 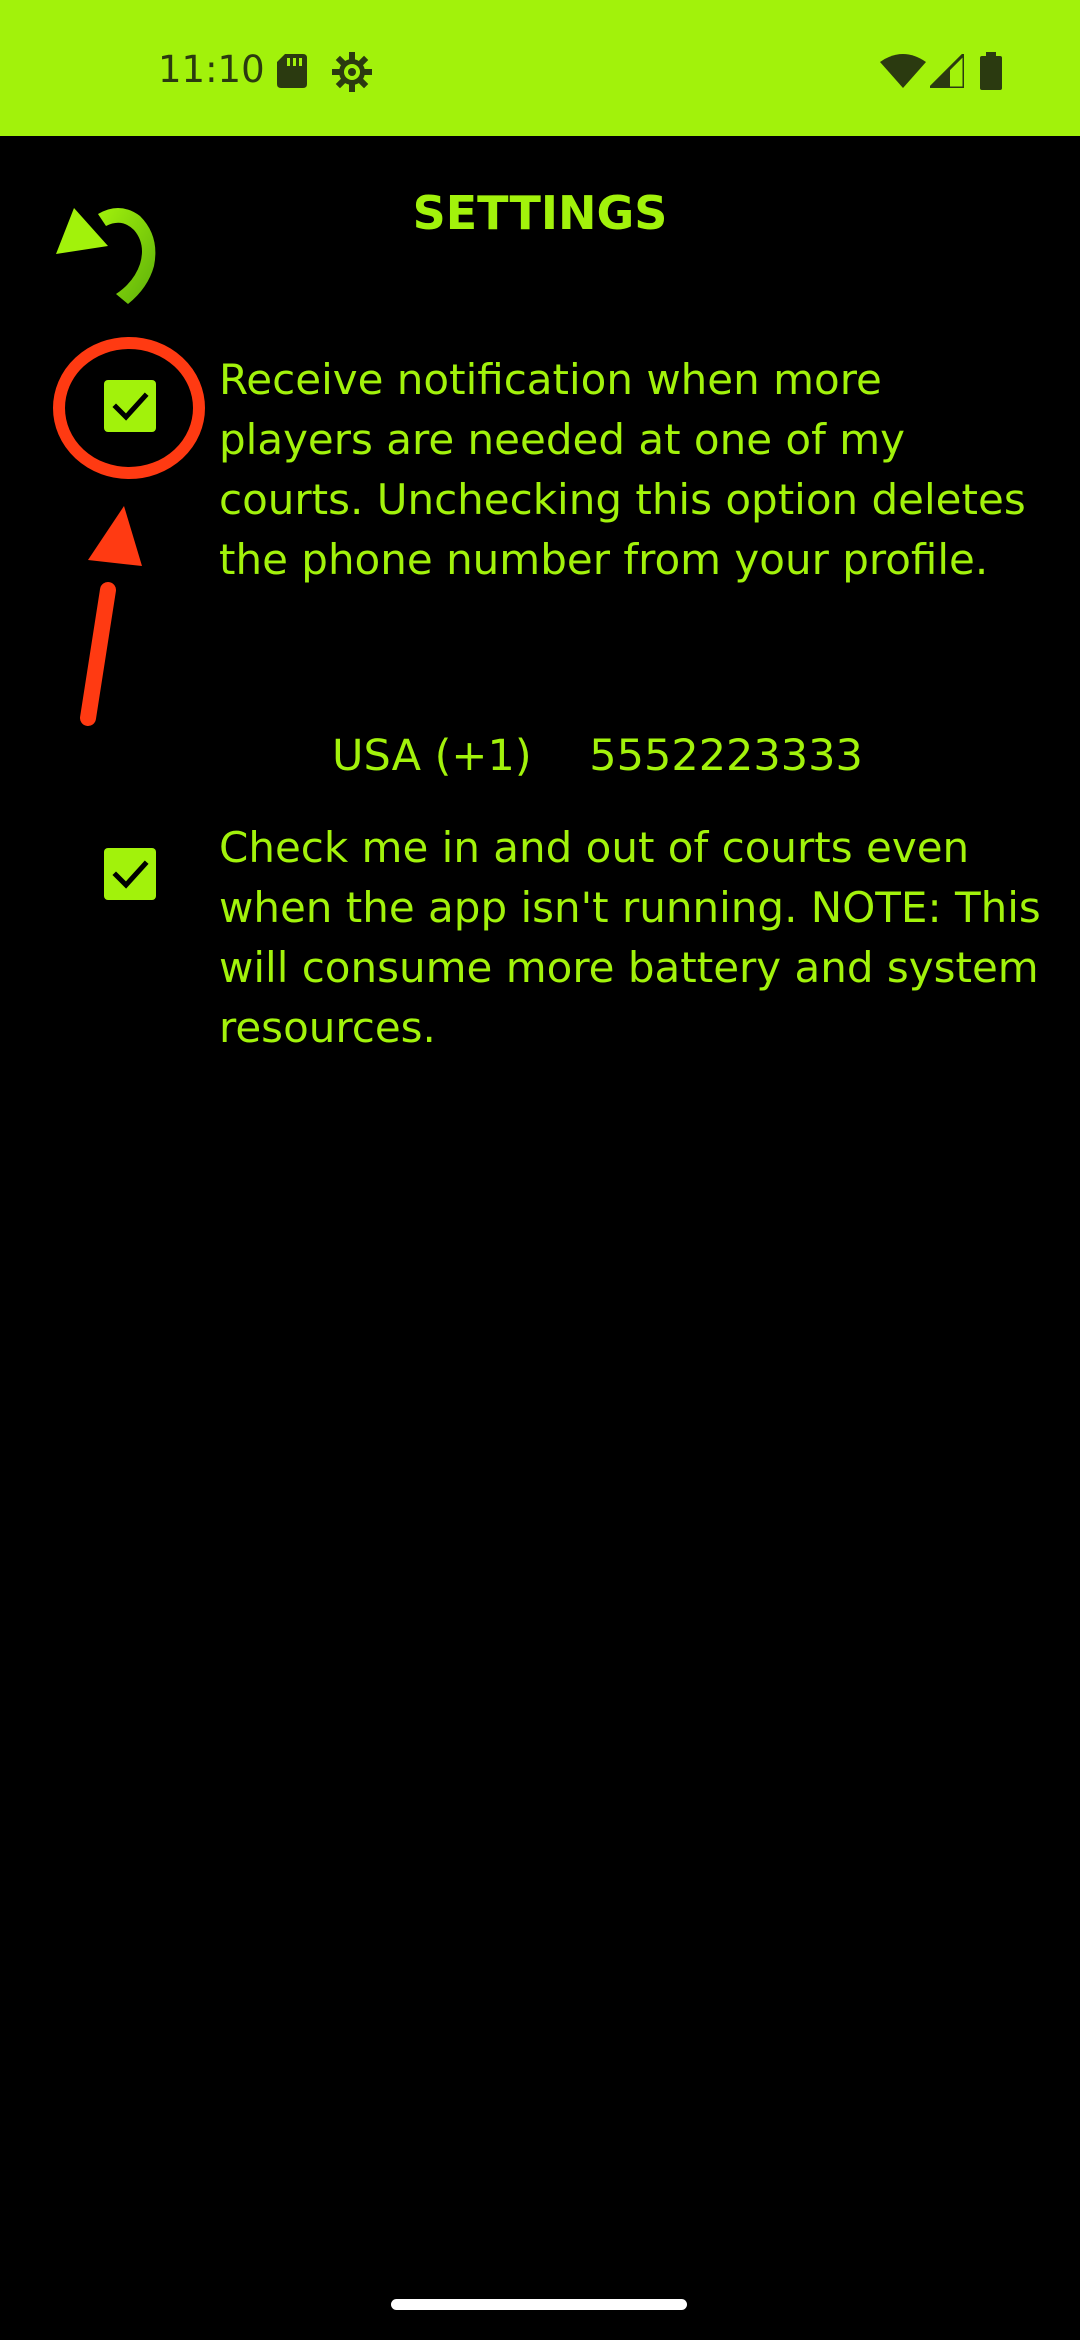 I want to click on settings-gear-icon, so click(x=352, y=72).